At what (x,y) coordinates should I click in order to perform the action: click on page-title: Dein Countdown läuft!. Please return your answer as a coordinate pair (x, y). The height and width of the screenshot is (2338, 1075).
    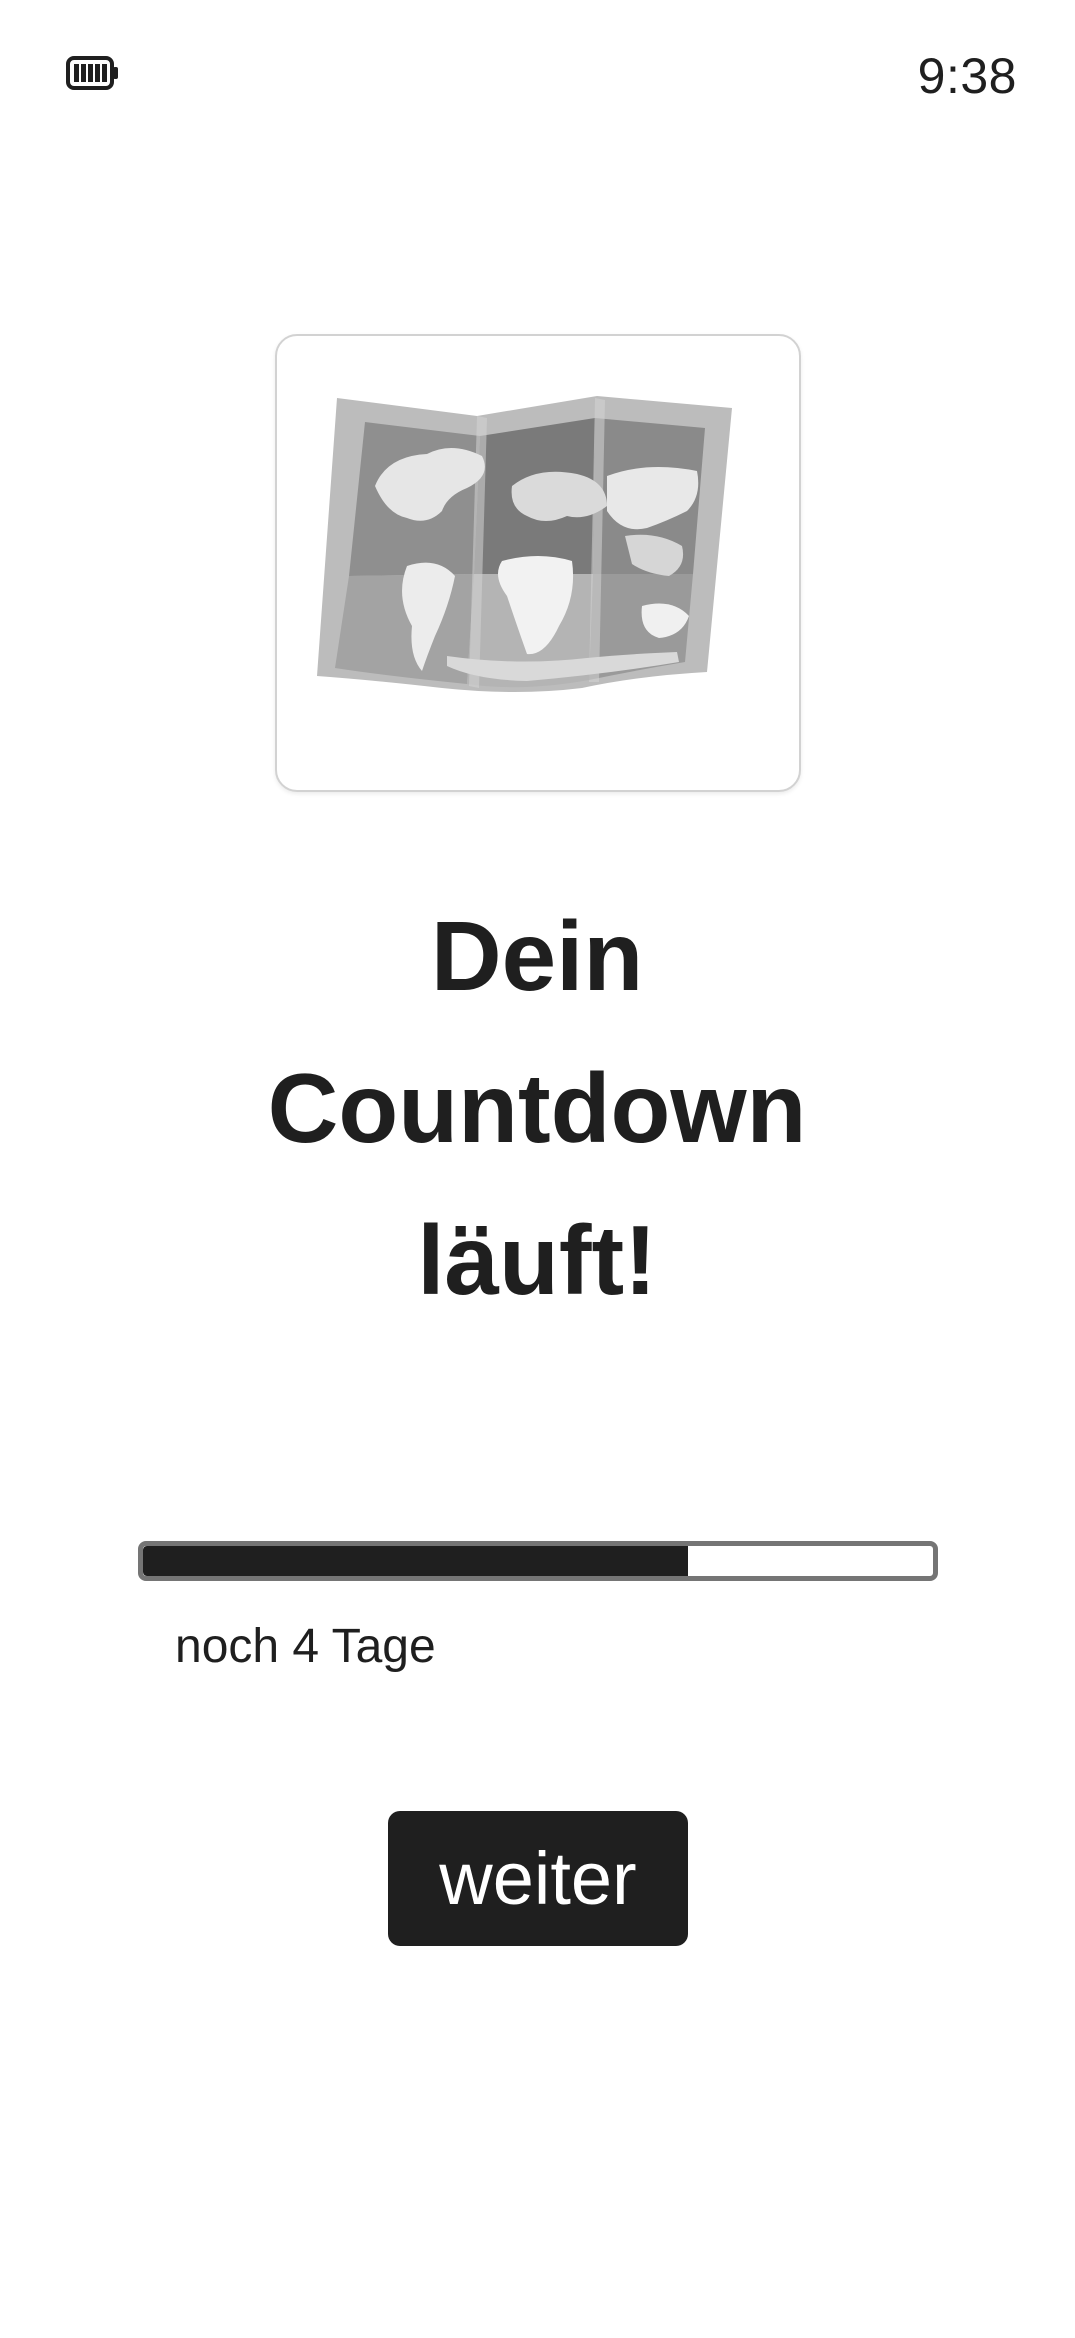
    Looking at the image, I should click on (537, 1108).